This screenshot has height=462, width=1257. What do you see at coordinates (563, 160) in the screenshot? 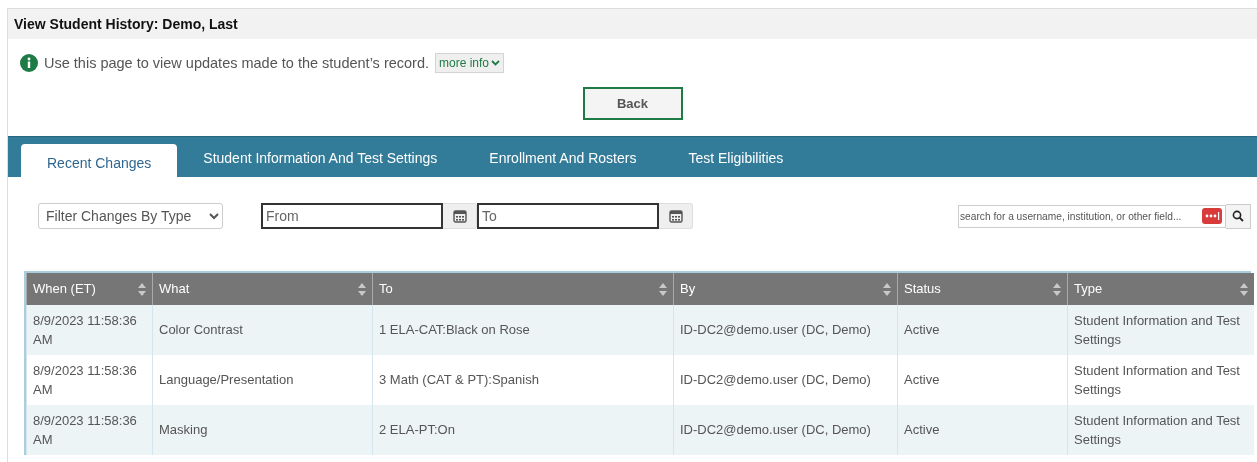
I see `tab: Enrollment And Rosters` at bounding box center [563, 160].